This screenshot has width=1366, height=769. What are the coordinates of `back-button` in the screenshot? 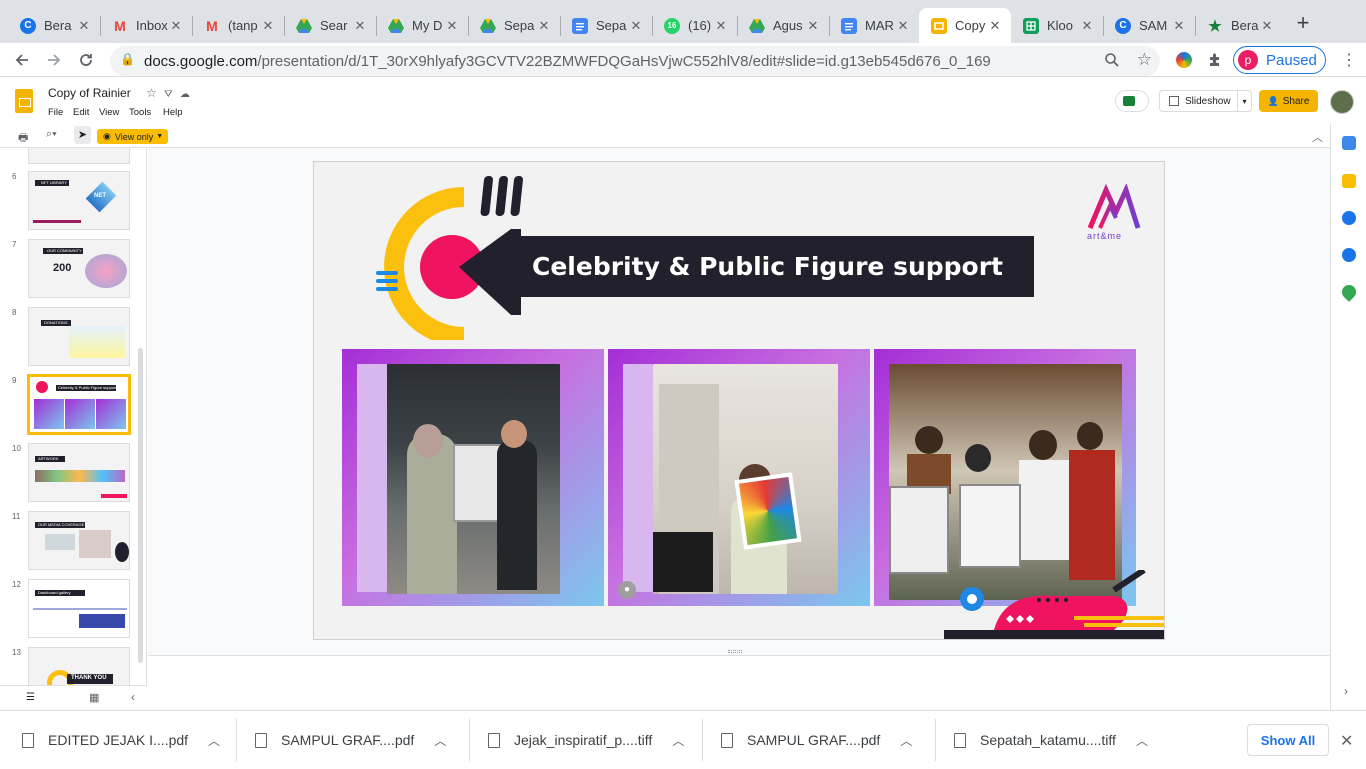 It's located at (22, 60).